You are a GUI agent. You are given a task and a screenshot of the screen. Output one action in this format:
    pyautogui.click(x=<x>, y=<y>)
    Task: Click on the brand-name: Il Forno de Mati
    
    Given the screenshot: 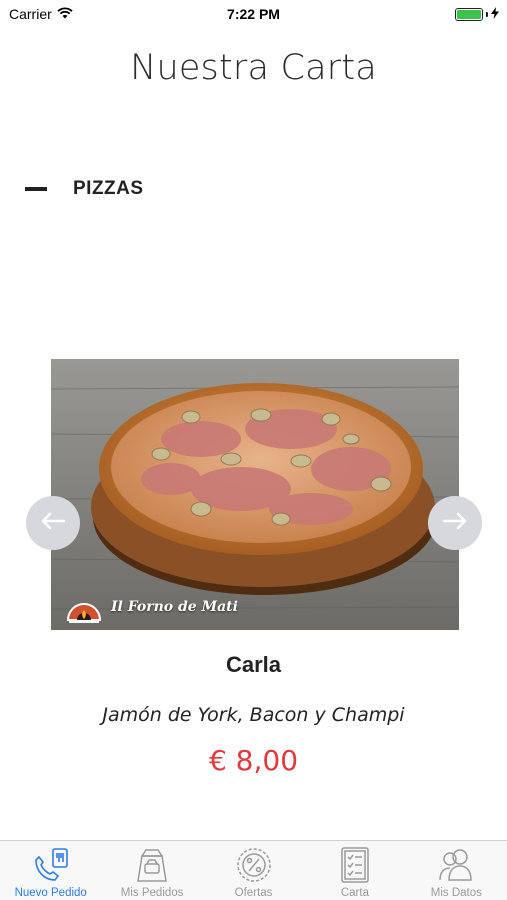 What is the action you would take?
    pyautogui.click(x=174, y=607)
    